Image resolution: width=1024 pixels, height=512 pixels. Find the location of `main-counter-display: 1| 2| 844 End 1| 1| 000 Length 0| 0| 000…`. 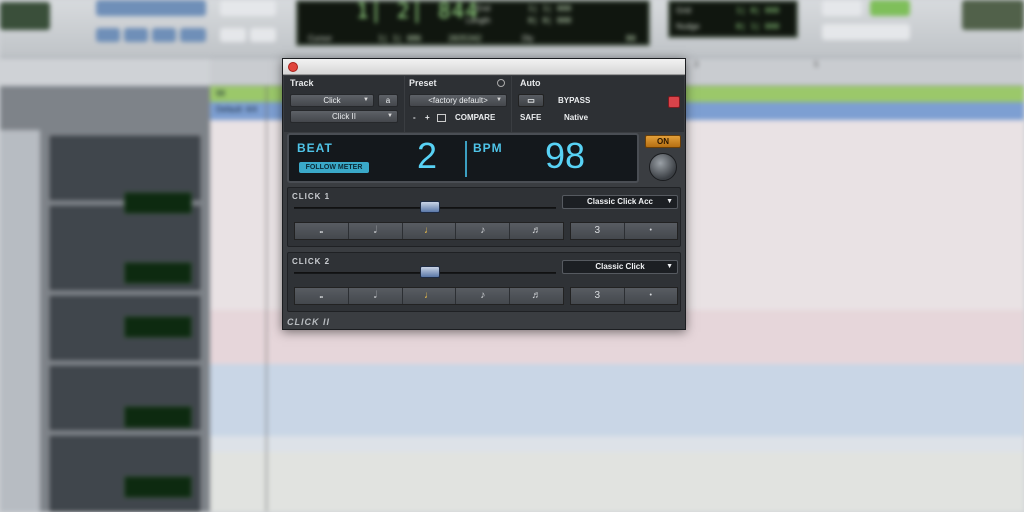

main-counter-display: 1| 2| 844 End 1| 1| 000 Length 0| 0| 000… is located at coordinates (473, 23).